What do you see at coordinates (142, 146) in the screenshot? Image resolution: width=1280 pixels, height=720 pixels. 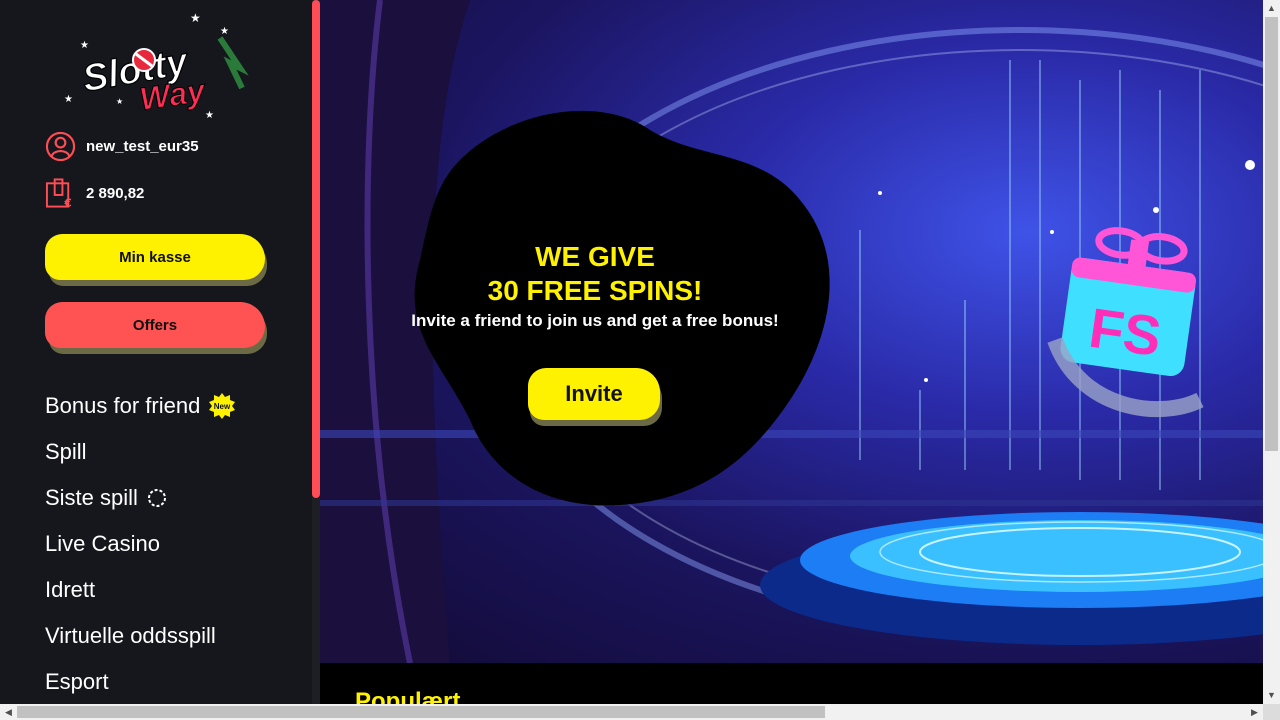 I see `username: new_test_eur35` at bounding box center [142, 146].